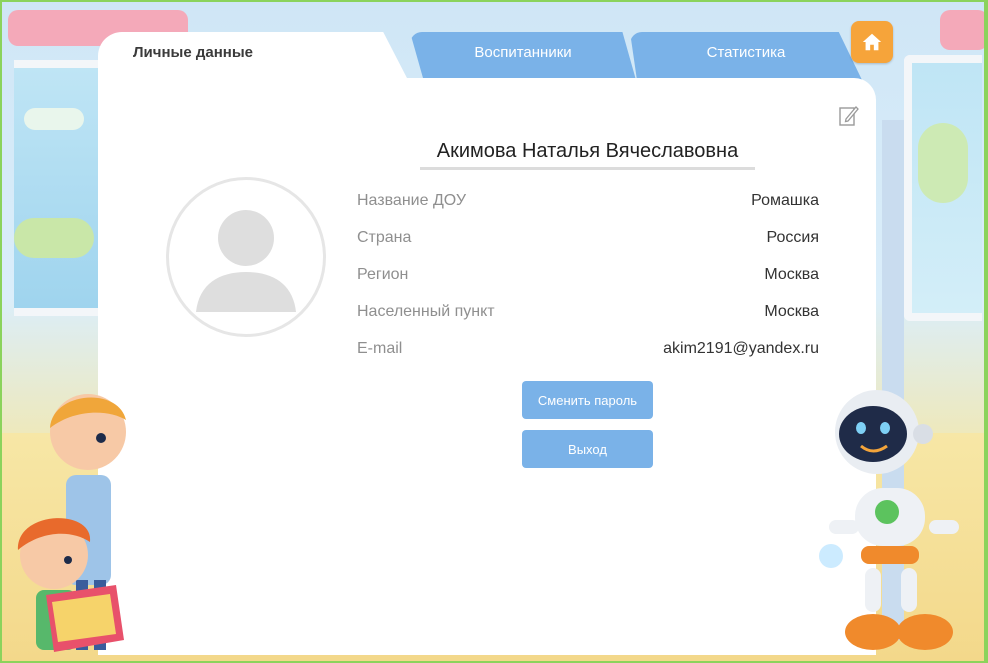  I want to click on field-row-country: Страна Россия, so click(588, 241).